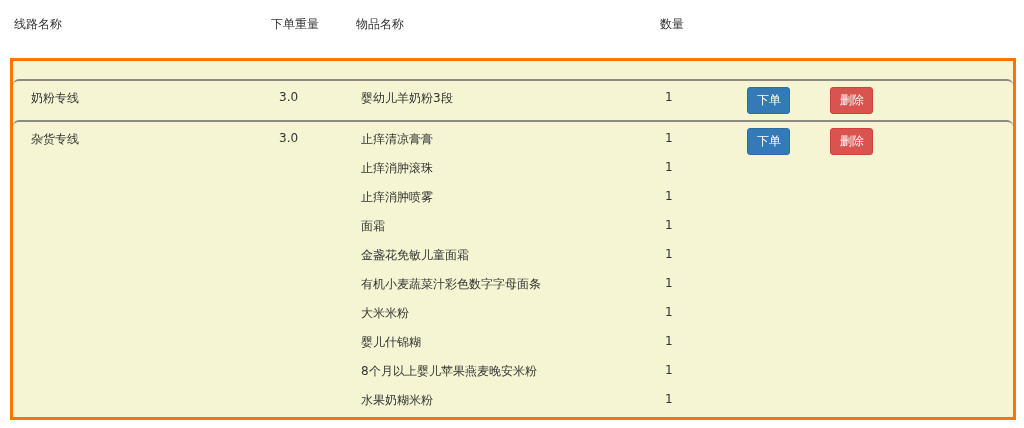 The height and width of the screenshot is (428, 1024). What do you see at coordinates (407, 98) in the screenshot?
I see `item-name: 婴幼儿羊奶粉3段` at bounding box center [407, 98].